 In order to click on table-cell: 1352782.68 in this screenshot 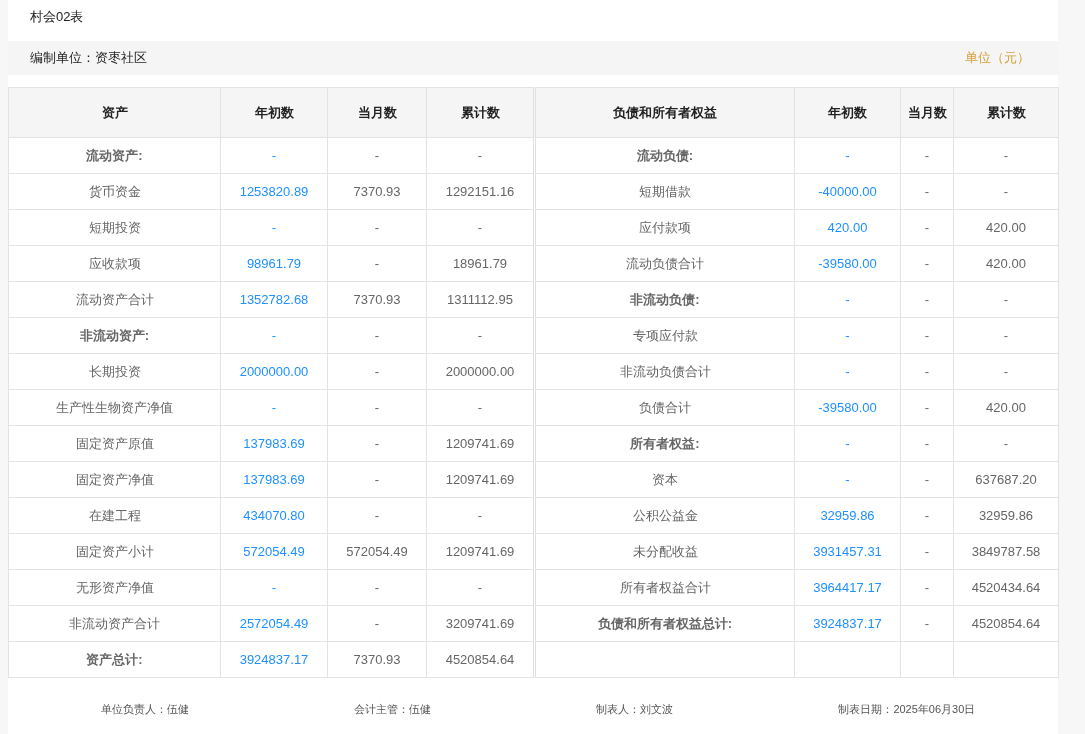, I will do `click(274, 299)`.